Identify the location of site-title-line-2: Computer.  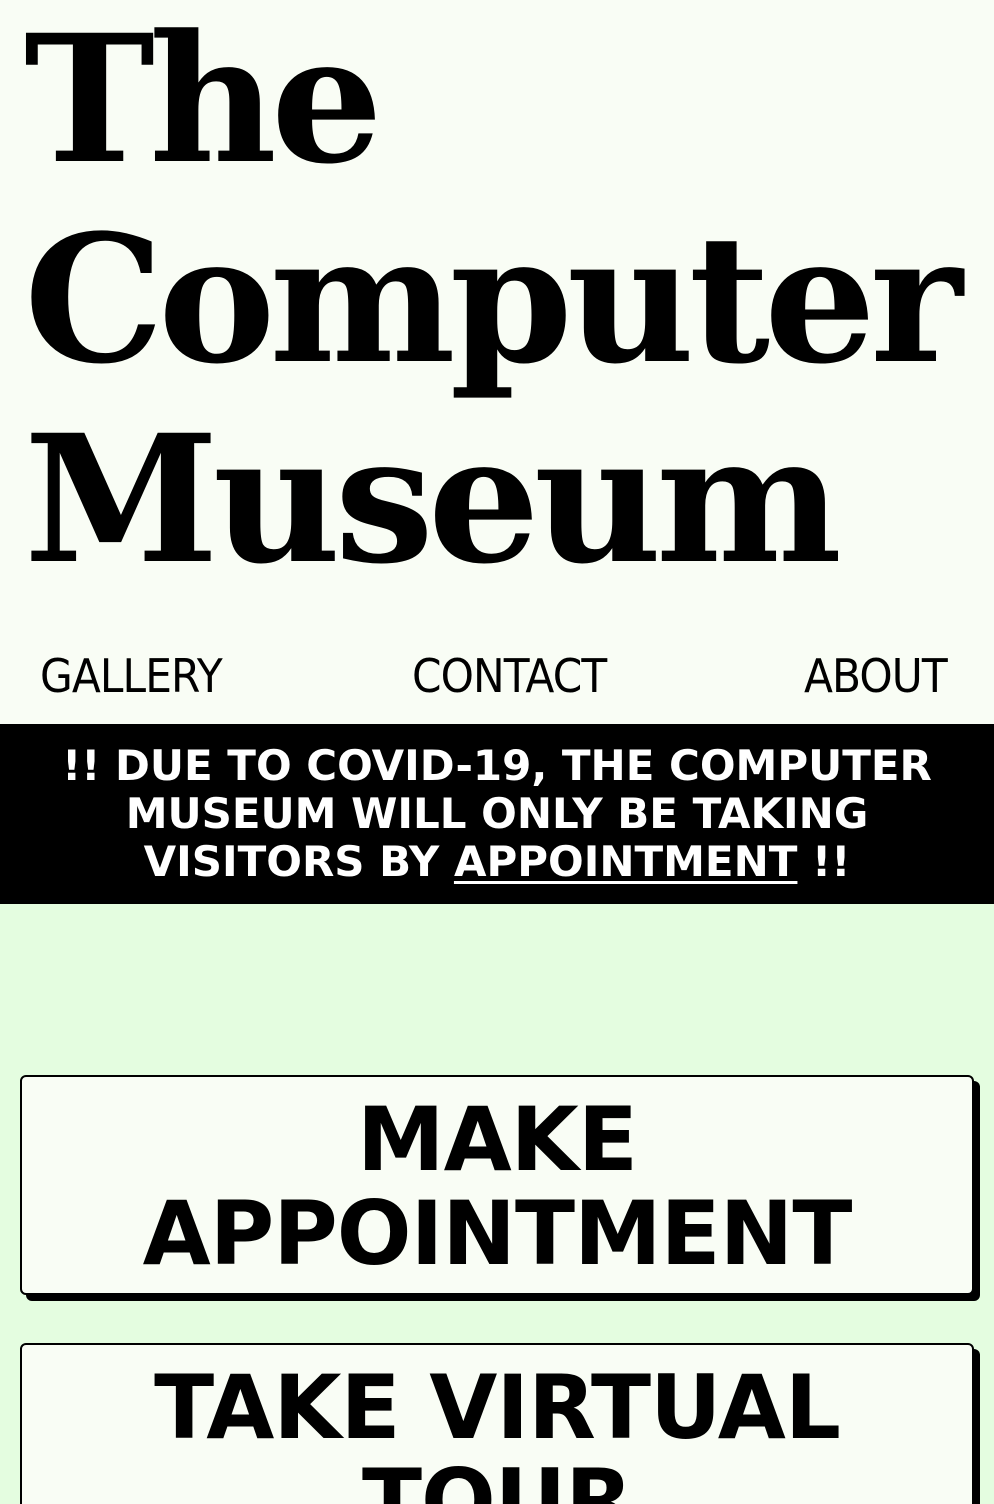
(493, 299).